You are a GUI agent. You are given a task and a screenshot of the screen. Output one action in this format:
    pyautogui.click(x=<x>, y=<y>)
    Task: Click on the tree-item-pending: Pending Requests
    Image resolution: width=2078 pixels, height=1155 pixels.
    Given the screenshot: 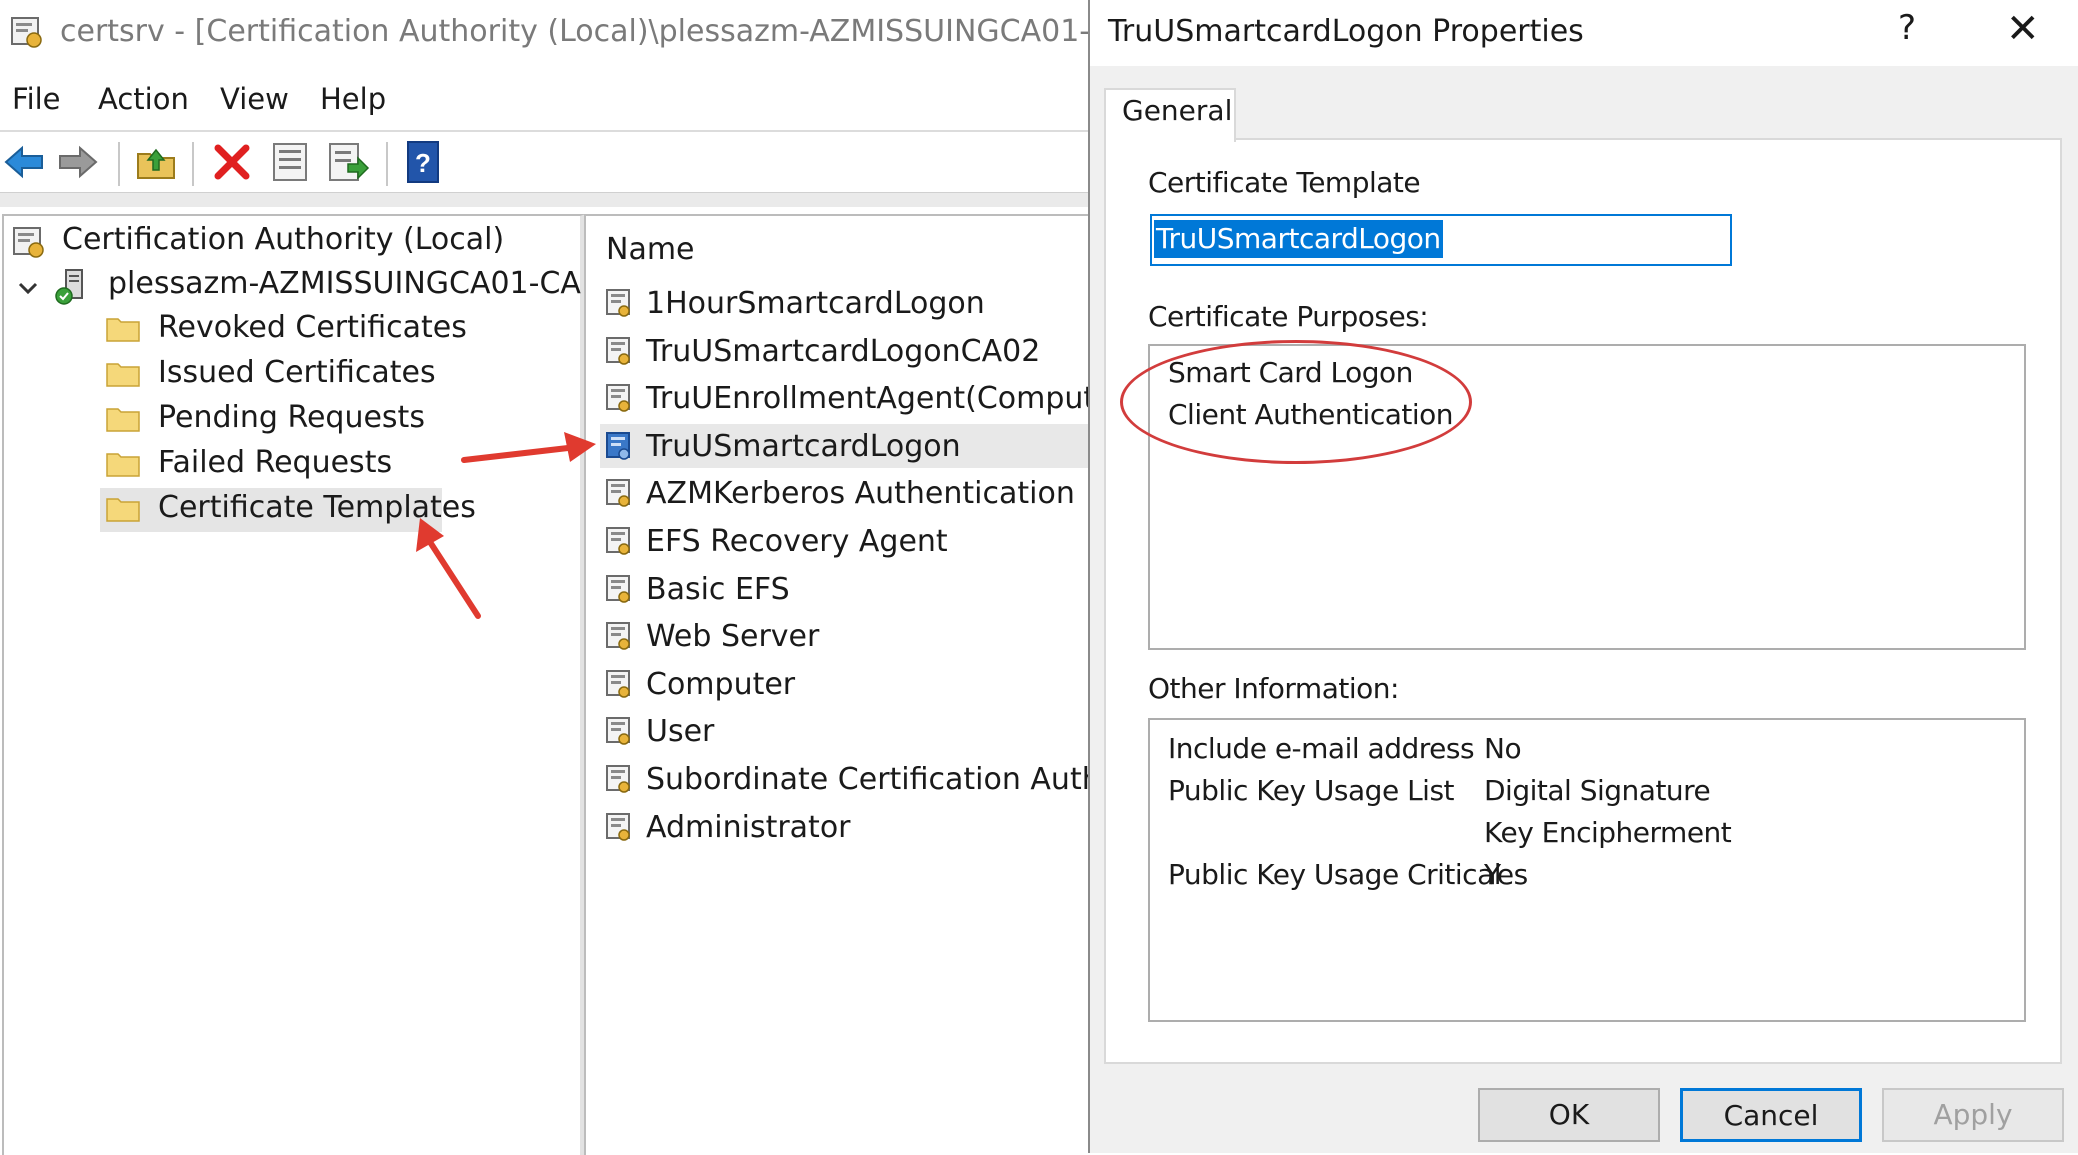 What is the action you would take?
    pyautogui.click(x=291, y=417)
    